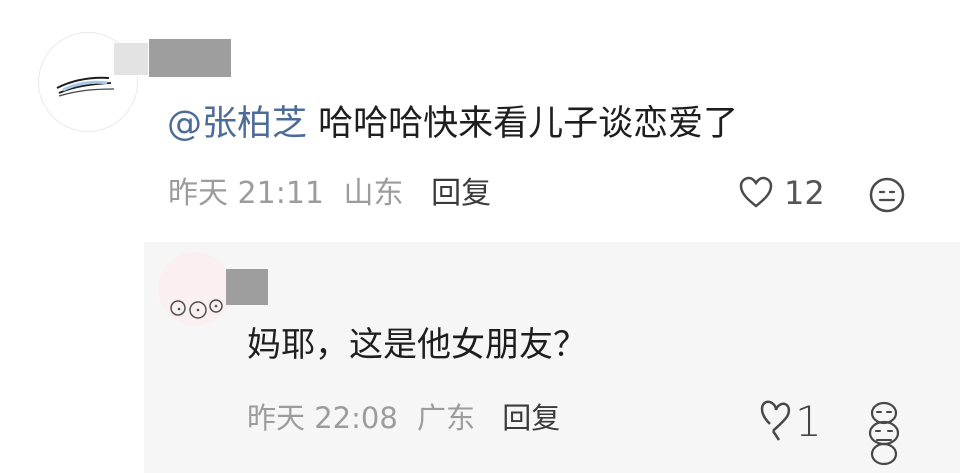  What do you see at coordinates (329, 194) in the screenshot?
I see `comment-meta: 昨天 21:11 山东 回复` at bounding box center [329, 194].